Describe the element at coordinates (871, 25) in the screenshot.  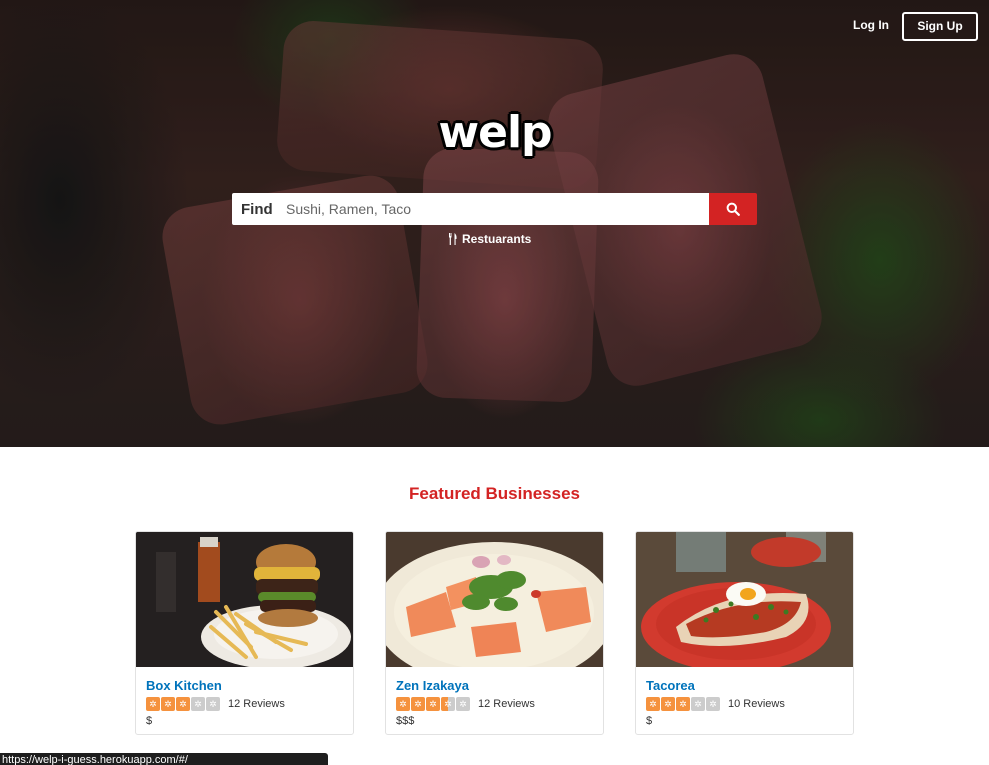
I see `login-link: Log In` at that location.